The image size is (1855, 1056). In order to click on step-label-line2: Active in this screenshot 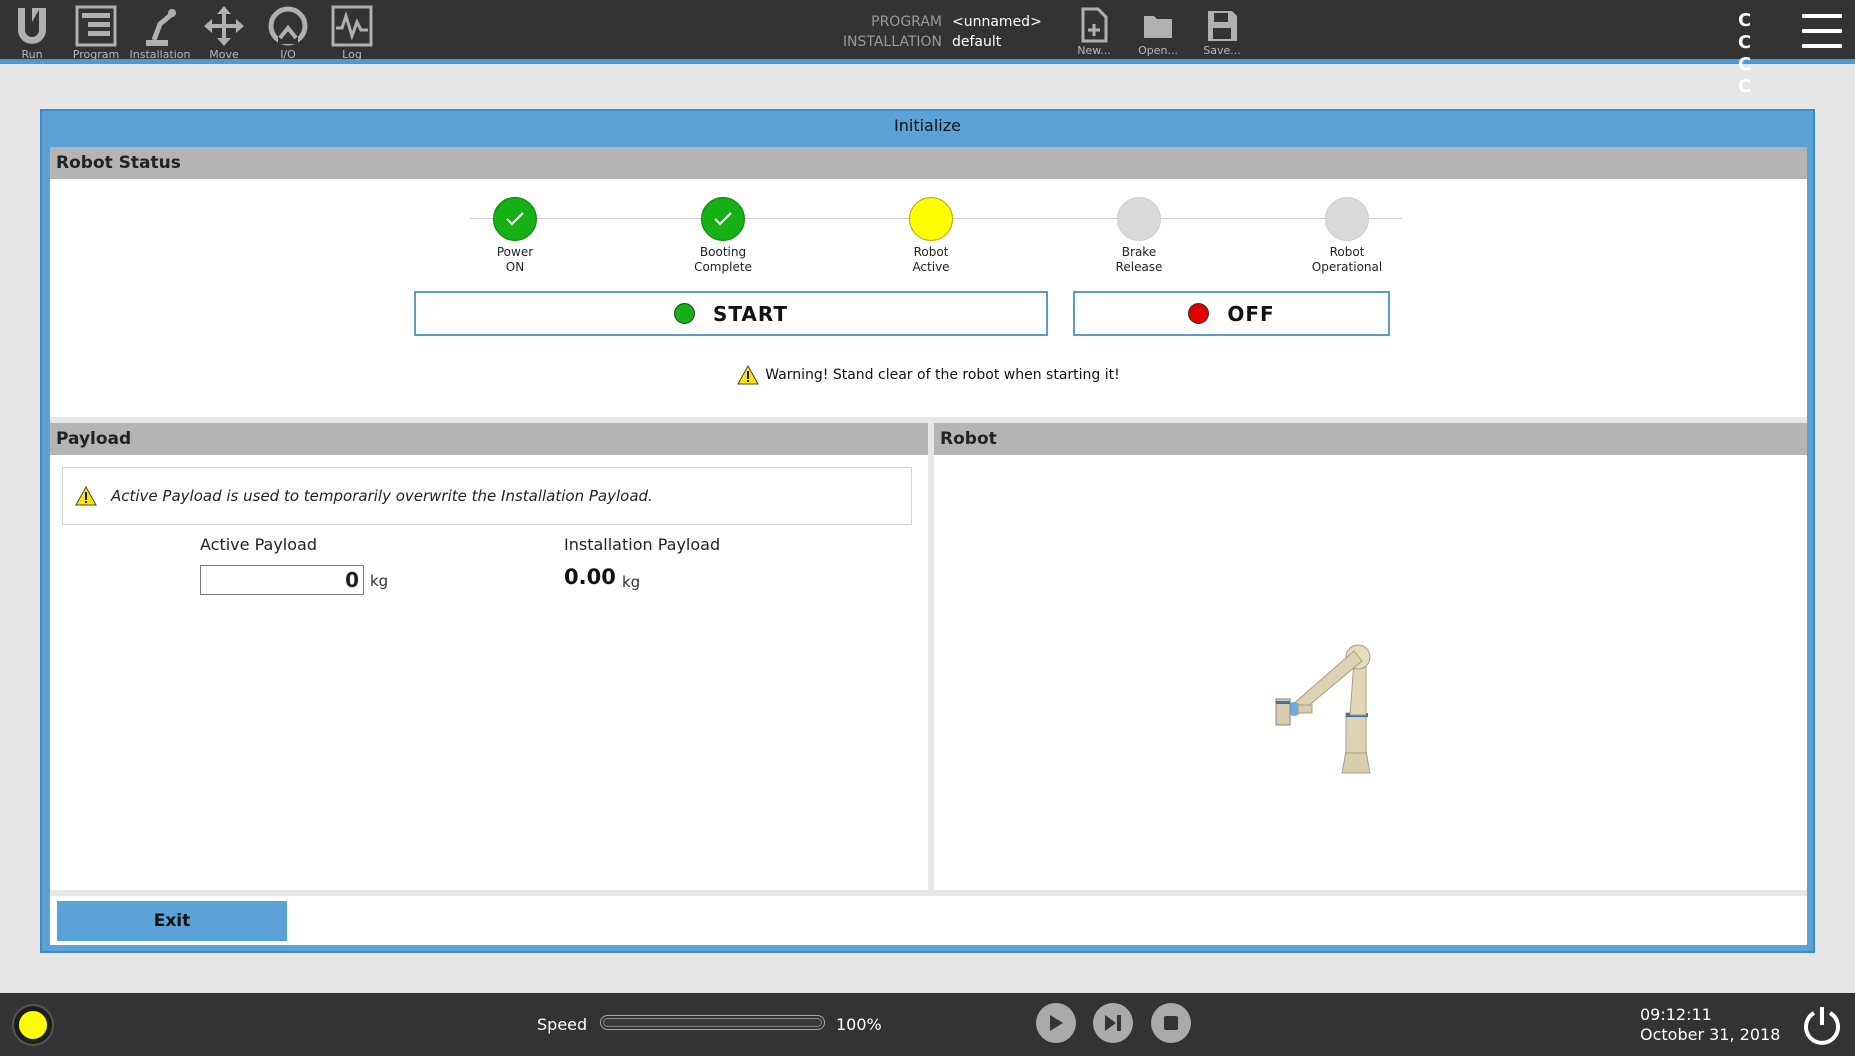, I will do `click(931, 267)`.